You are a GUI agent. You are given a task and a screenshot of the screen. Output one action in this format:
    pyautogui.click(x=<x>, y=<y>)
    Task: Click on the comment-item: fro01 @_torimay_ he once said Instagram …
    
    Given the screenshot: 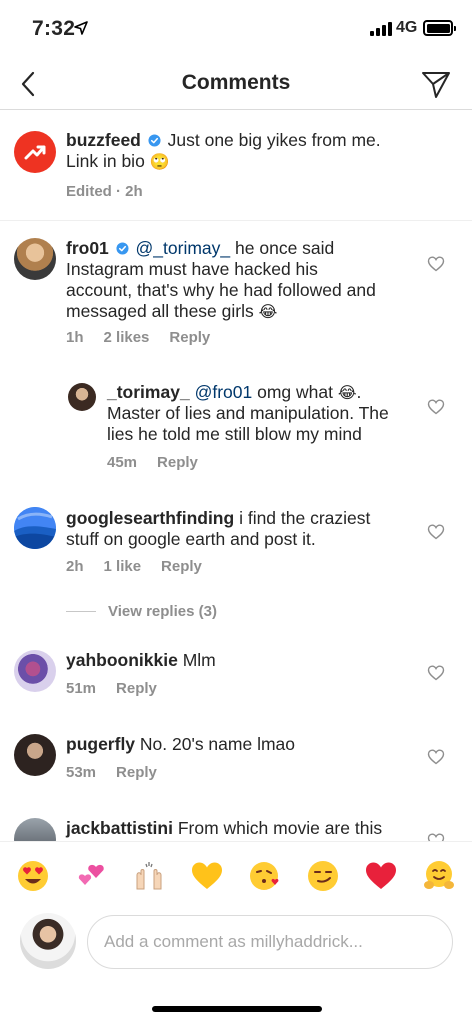 What is the action you would take?
    pyautogui.click(x=236, y=291)
    